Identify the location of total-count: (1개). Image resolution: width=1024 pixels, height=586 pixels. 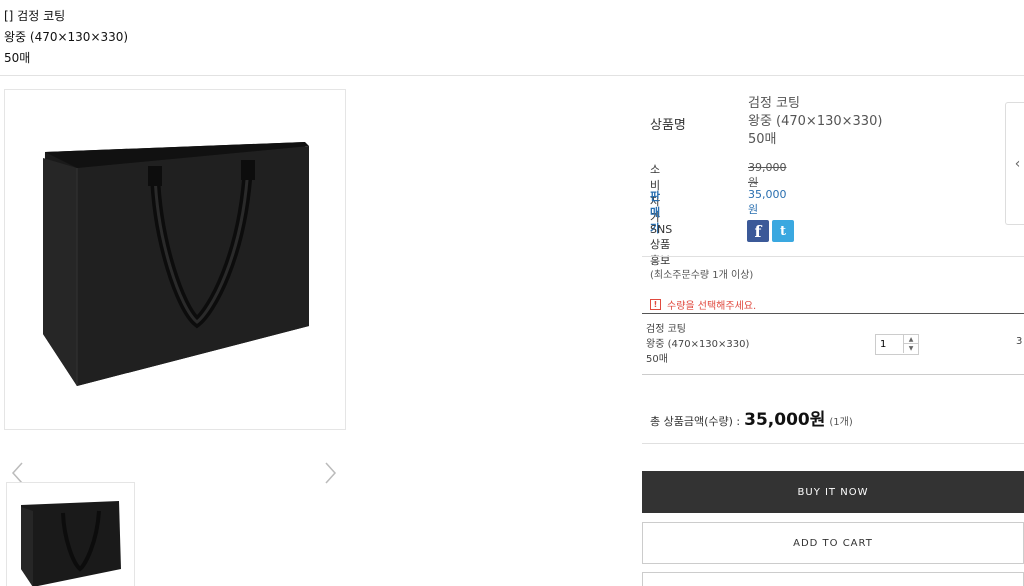
(841, 422).